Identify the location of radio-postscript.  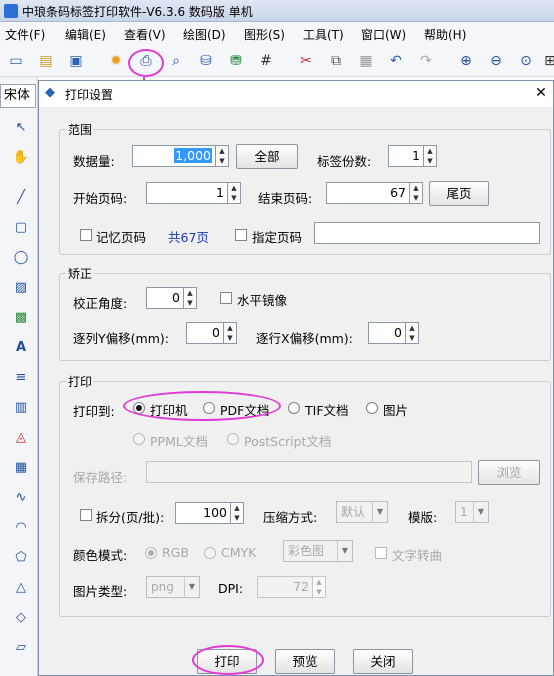
(233, 439).